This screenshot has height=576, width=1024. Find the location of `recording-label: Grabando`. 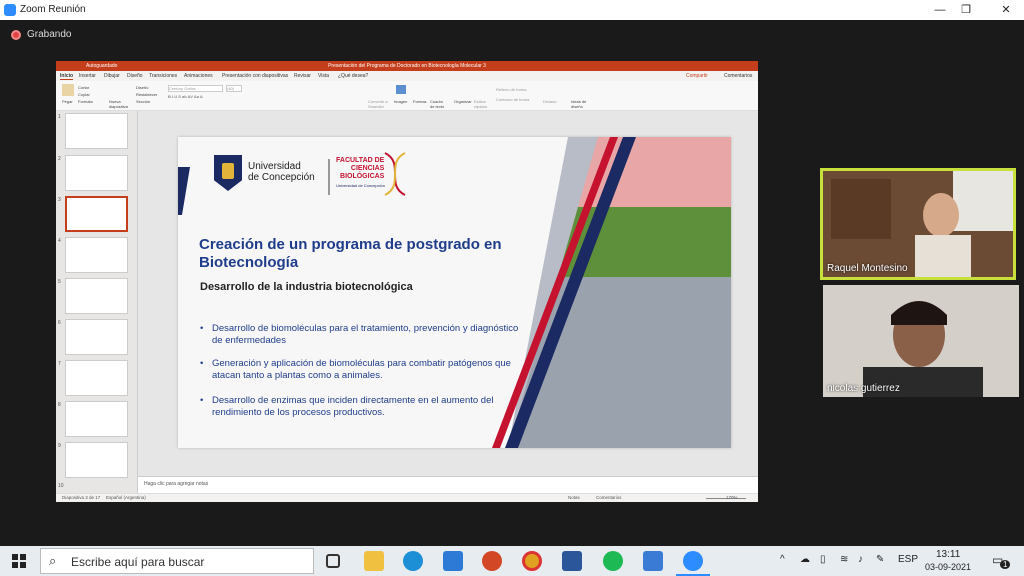

recording-label: Grabando is located at coordinates (49, 34).